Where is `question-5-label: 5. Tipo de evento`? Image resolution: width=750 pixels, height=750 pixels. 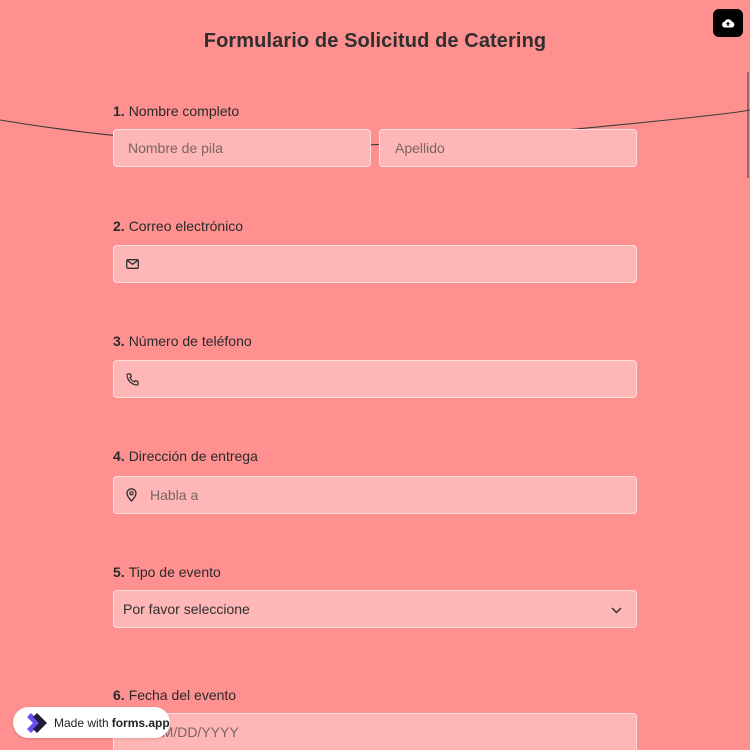 question-5-label: 5. Tipo de evento is located at coordinates (167, 572).